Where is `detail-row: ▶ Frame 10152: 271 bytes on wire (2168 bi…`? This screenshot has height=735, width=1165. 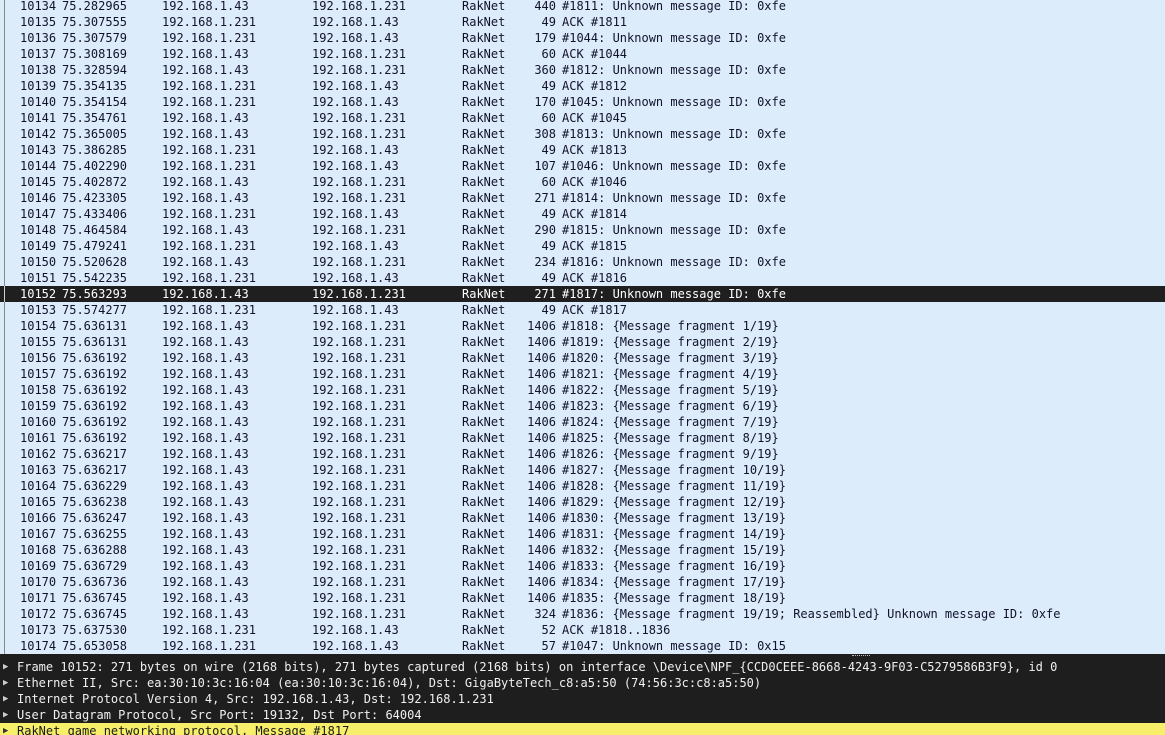
detail-row: ▶ Frame 10152: 271 bytes on wire (2168 bi… is located at coordinates (582, 667).